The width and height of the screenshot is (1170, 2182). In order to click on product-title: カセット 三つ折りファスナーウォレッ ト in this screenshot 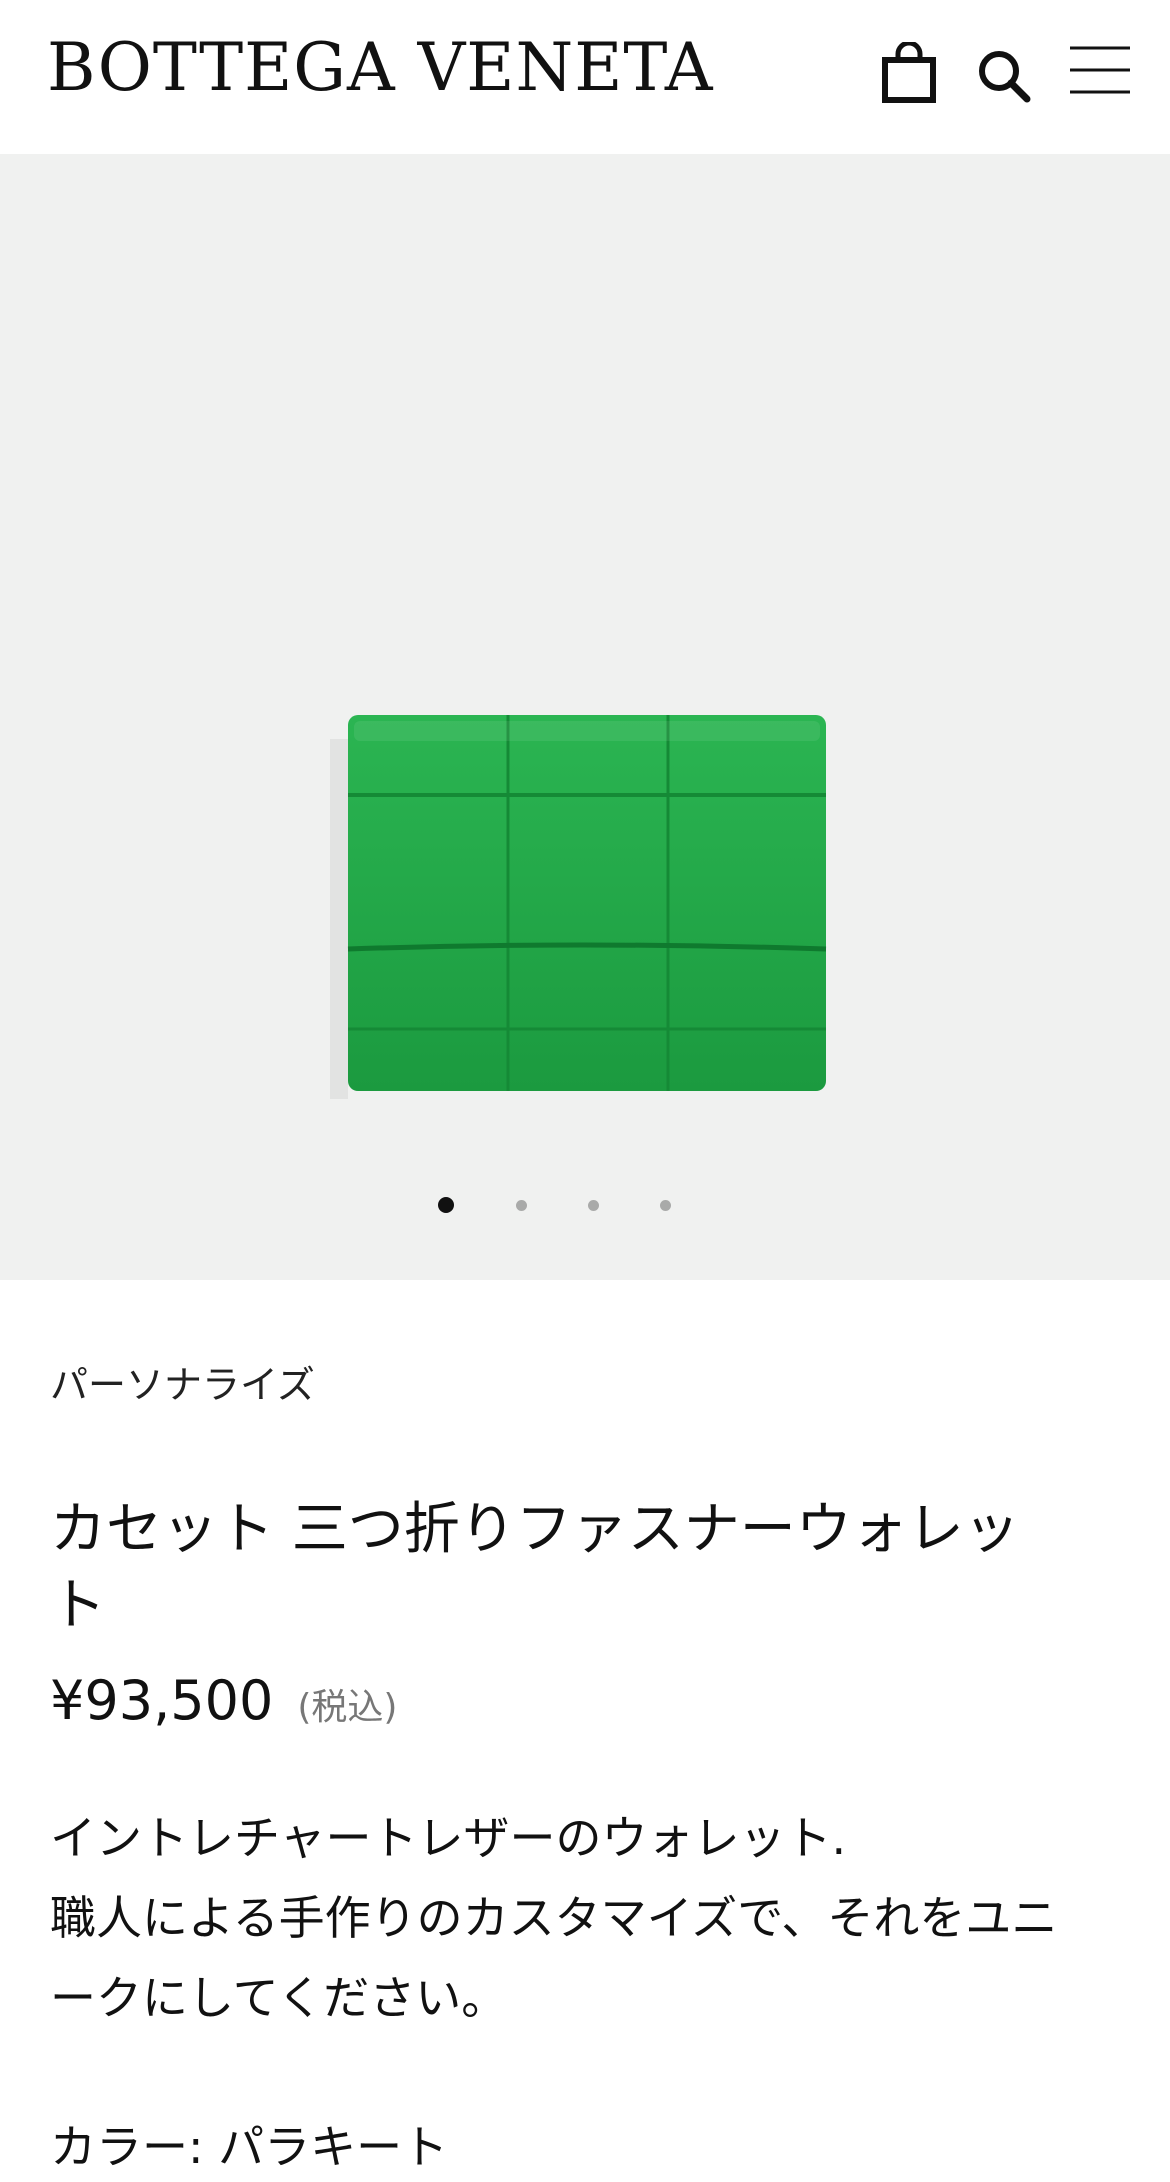, I will do `click(580, 1568)`.